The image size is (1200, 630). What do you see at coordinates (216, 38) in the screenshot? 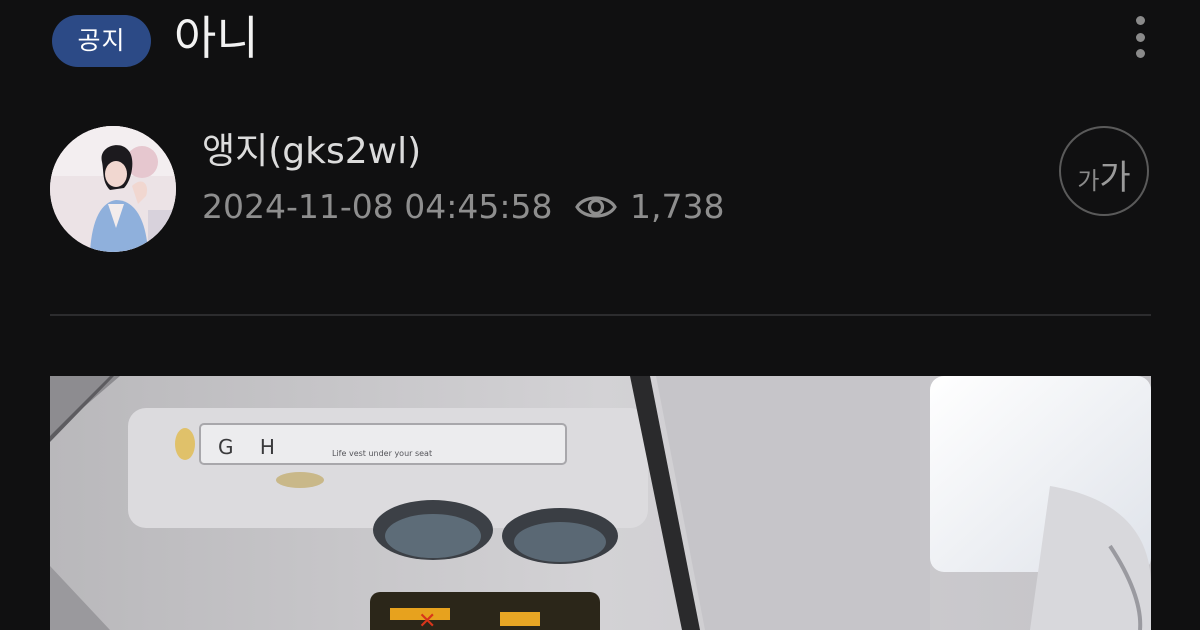
I see `post-title: 아니` at bounding box center [216, 38].